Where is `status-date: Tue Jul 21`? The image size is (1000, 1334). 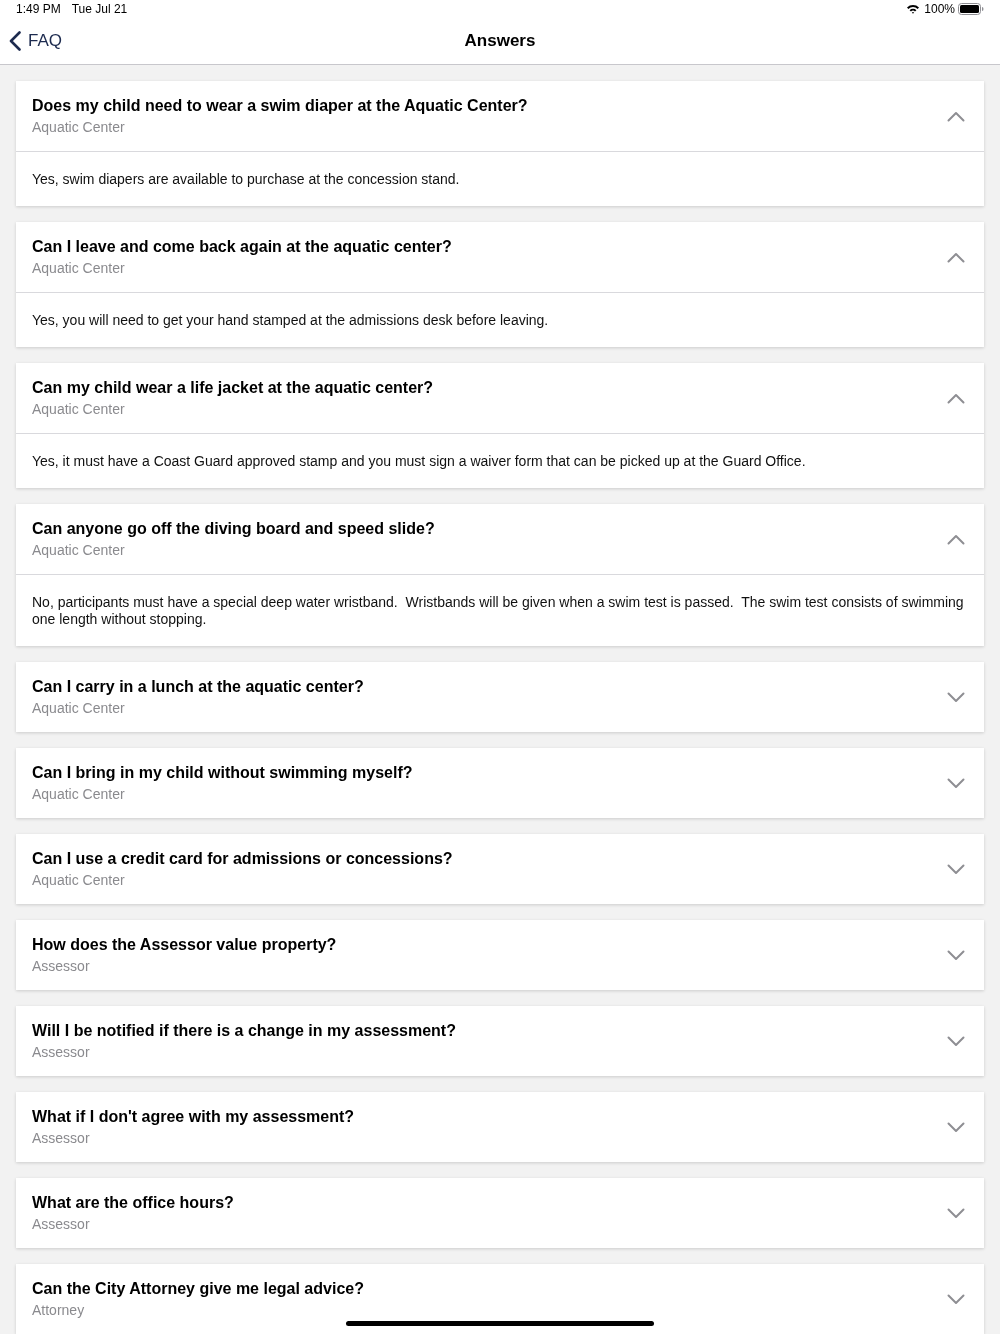 status-date: Tue Jul 21 is located at coordinates (99, 8).